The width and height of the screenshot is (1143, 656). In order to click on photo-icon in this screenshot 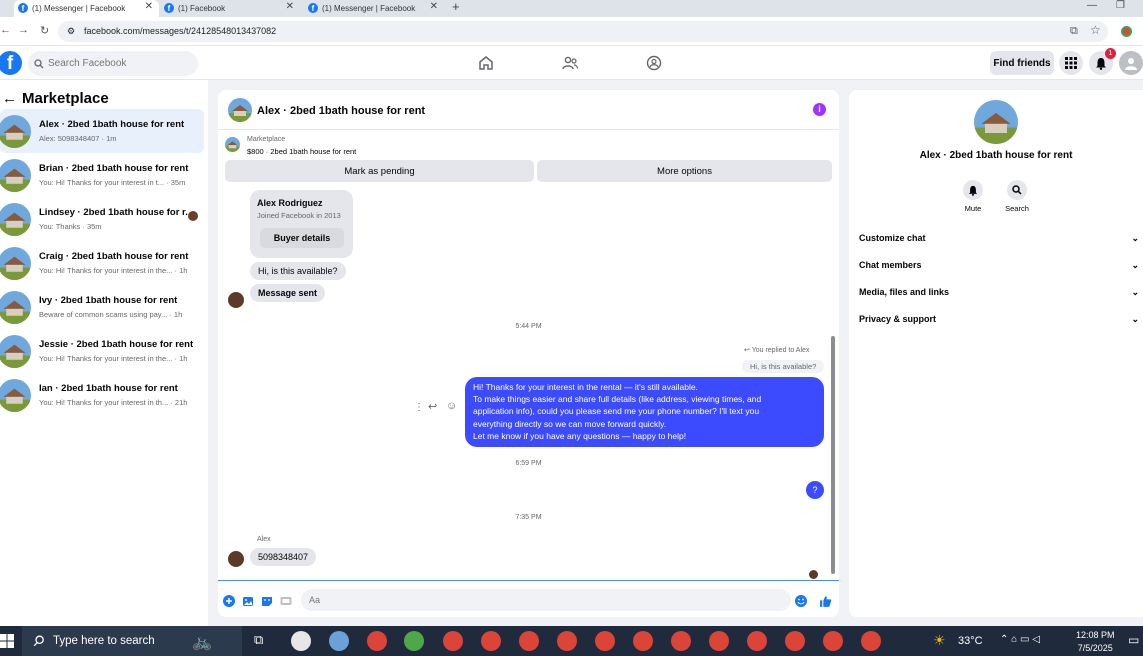, I will do `click(248, 601)`.